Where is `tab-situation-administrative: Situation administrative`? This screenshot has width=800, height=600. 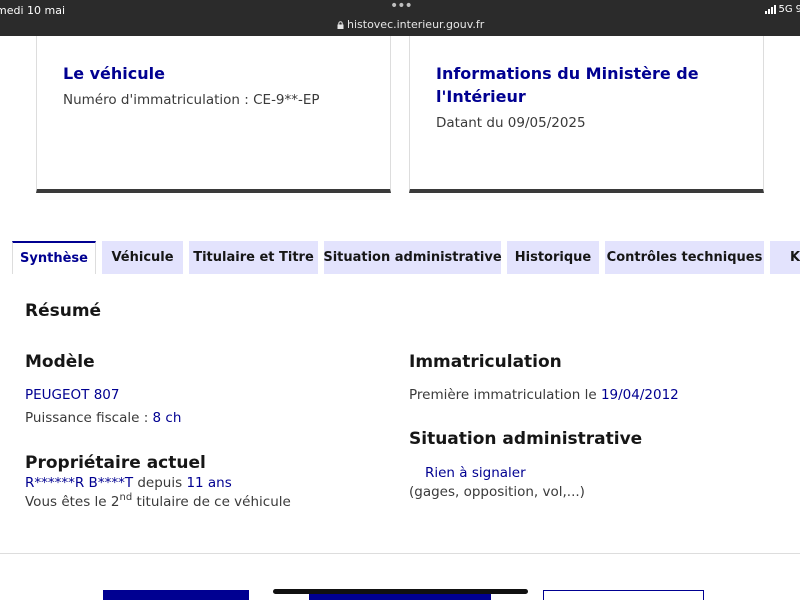
tab-situation-administrative: Situation administrative is located at coordinates (412, 257).